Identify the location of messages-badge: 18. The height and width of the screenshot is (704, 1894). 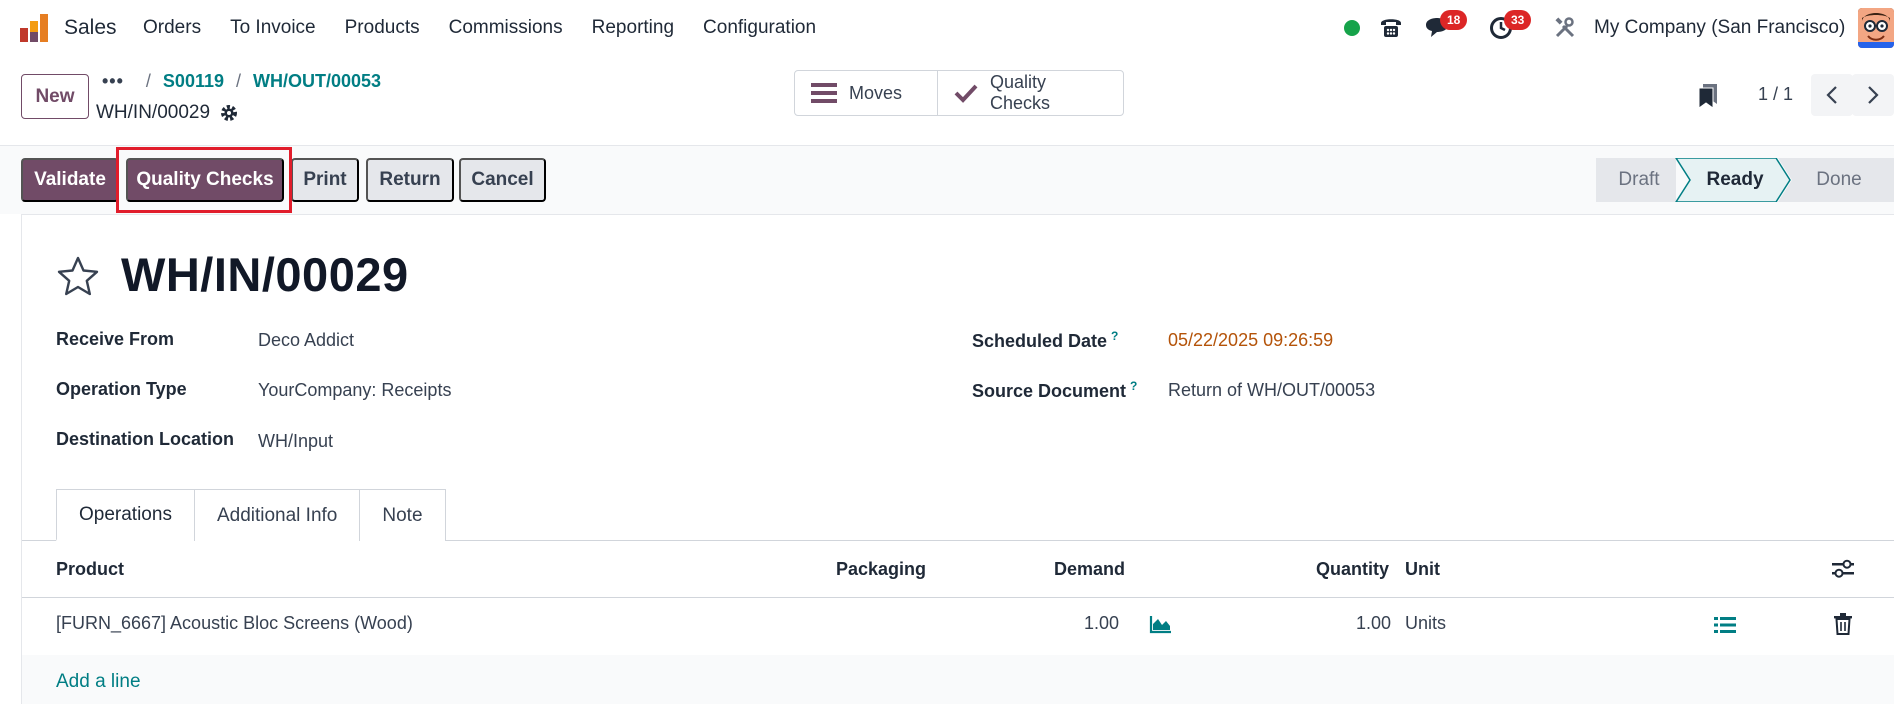
(1454, 20).